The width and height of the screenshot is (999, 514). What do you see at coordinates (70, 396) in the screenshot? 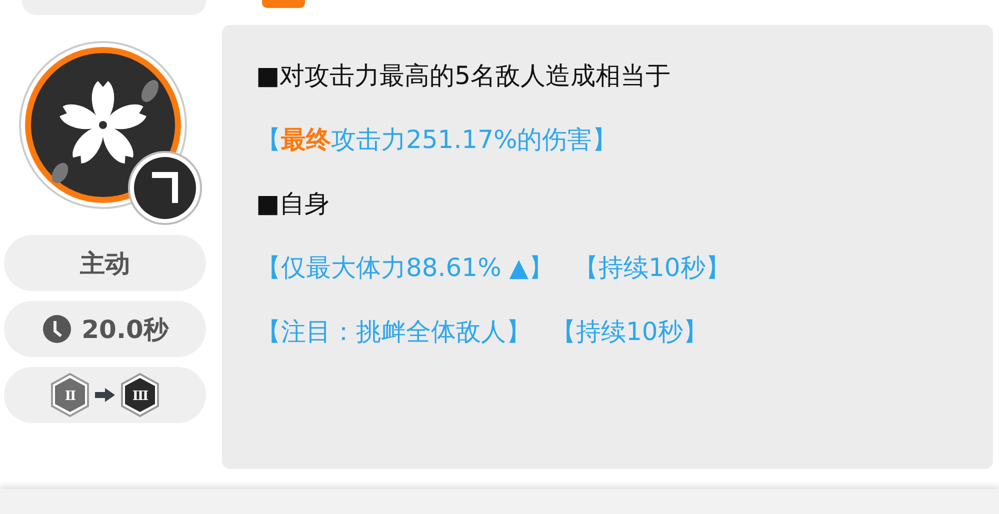
I see `tier-numeral: II` at bounding box center [70, 396].